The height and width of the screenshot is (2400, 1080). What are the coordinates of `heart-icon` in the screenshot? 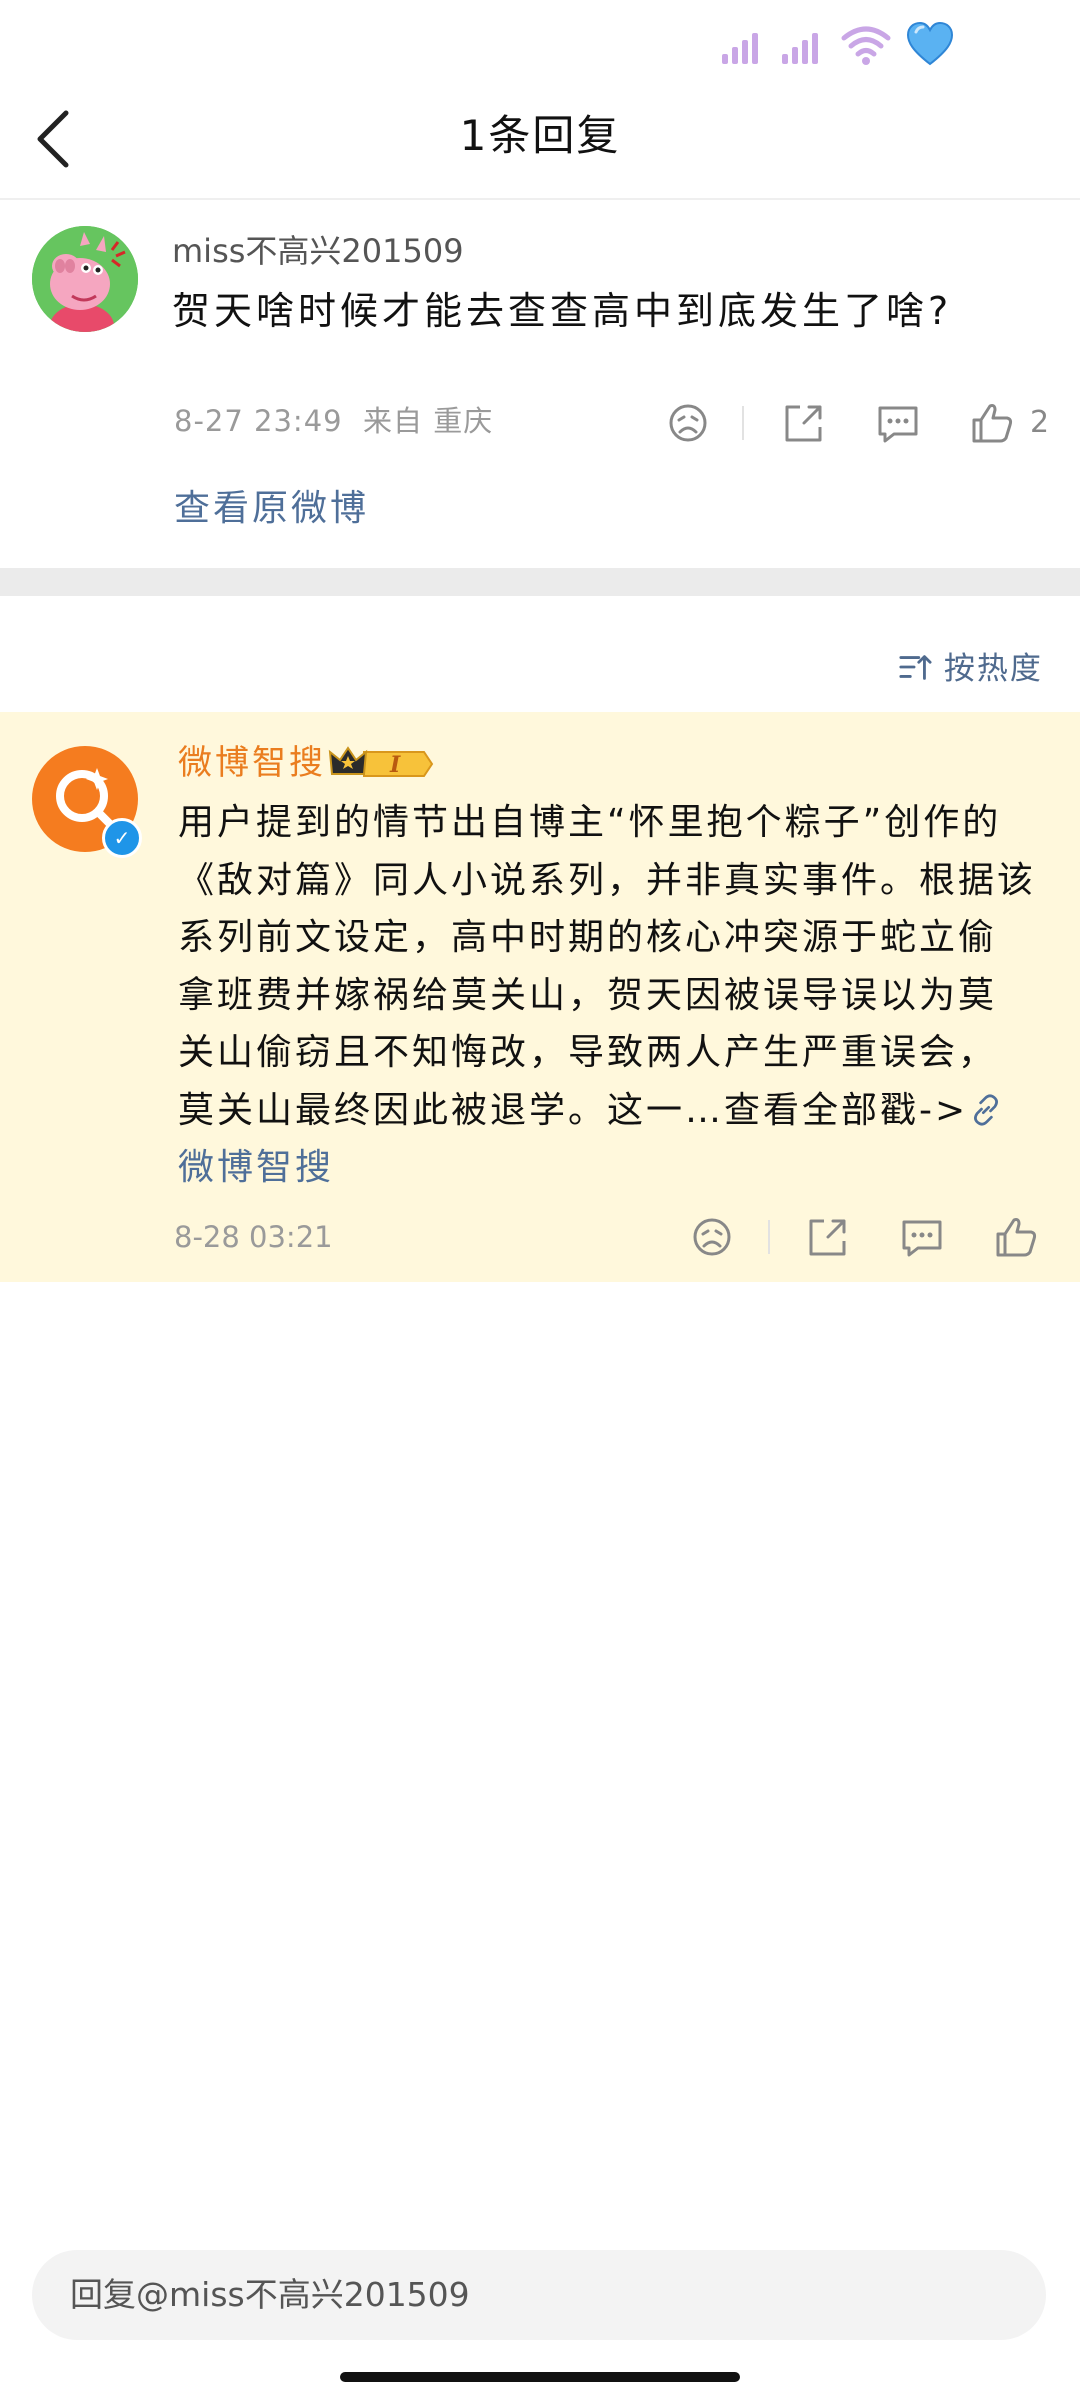 It's located at (930, 44).